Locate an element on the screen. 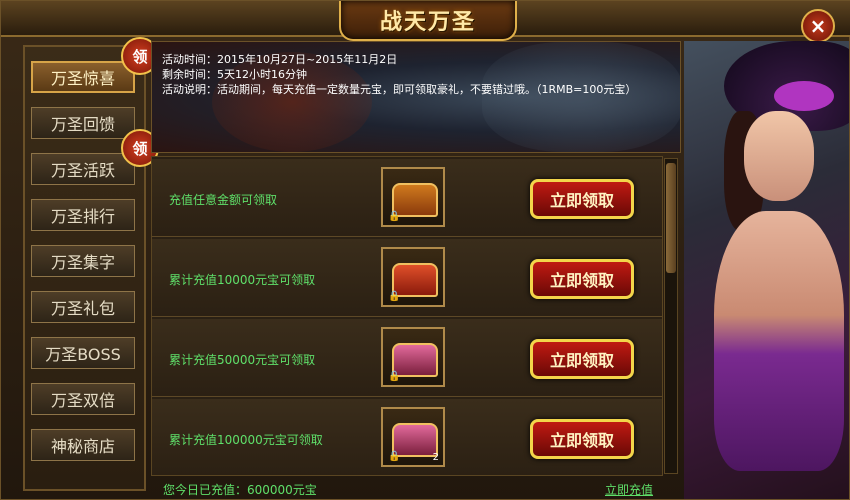  reward-row: 充值任意金额可领取 🔒 立即领取 is located at coordinates (407, 198).